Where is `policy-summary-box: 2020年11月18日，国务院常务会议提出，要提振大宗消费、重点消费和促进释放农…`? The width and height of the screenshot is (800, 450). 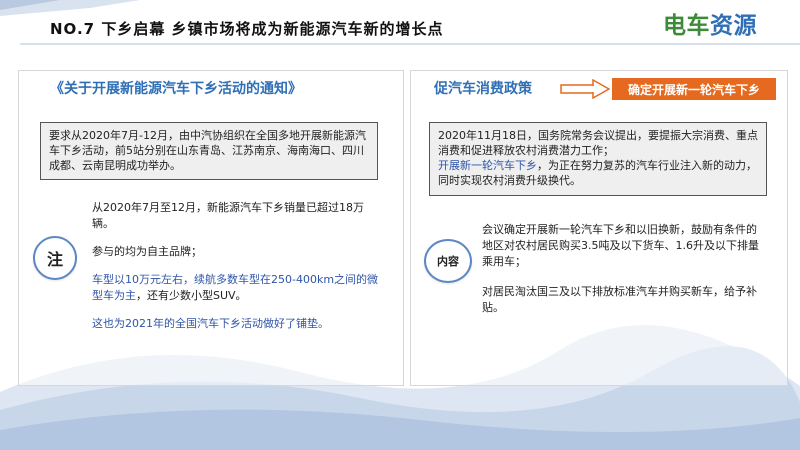
policy-summary-box: 2020年11月18日，国务院常务会议提出，要提振大宗消费、重点消费和促进释放农… is located at coordinates (598, 159).